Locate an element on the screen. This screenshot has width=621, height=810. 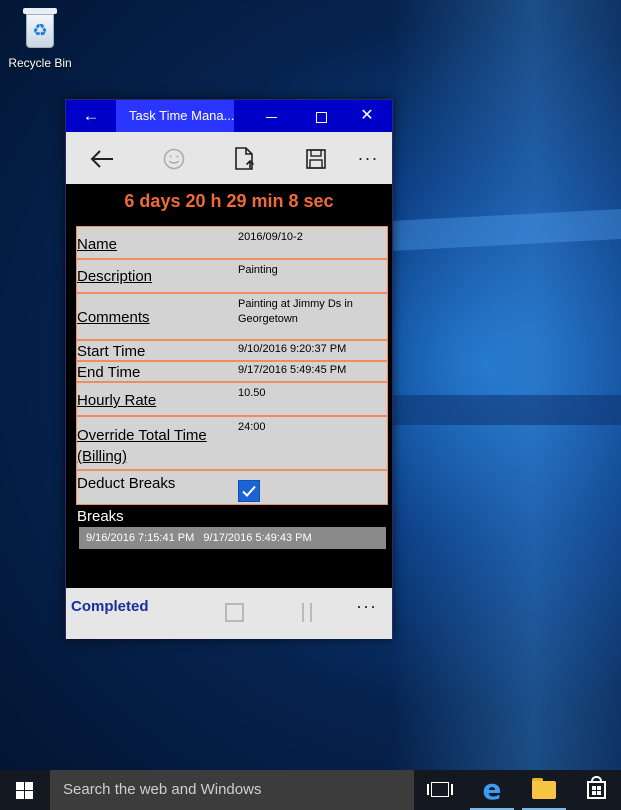
taskbar: Search the web and Windows e is located at coordinates (310, 790).